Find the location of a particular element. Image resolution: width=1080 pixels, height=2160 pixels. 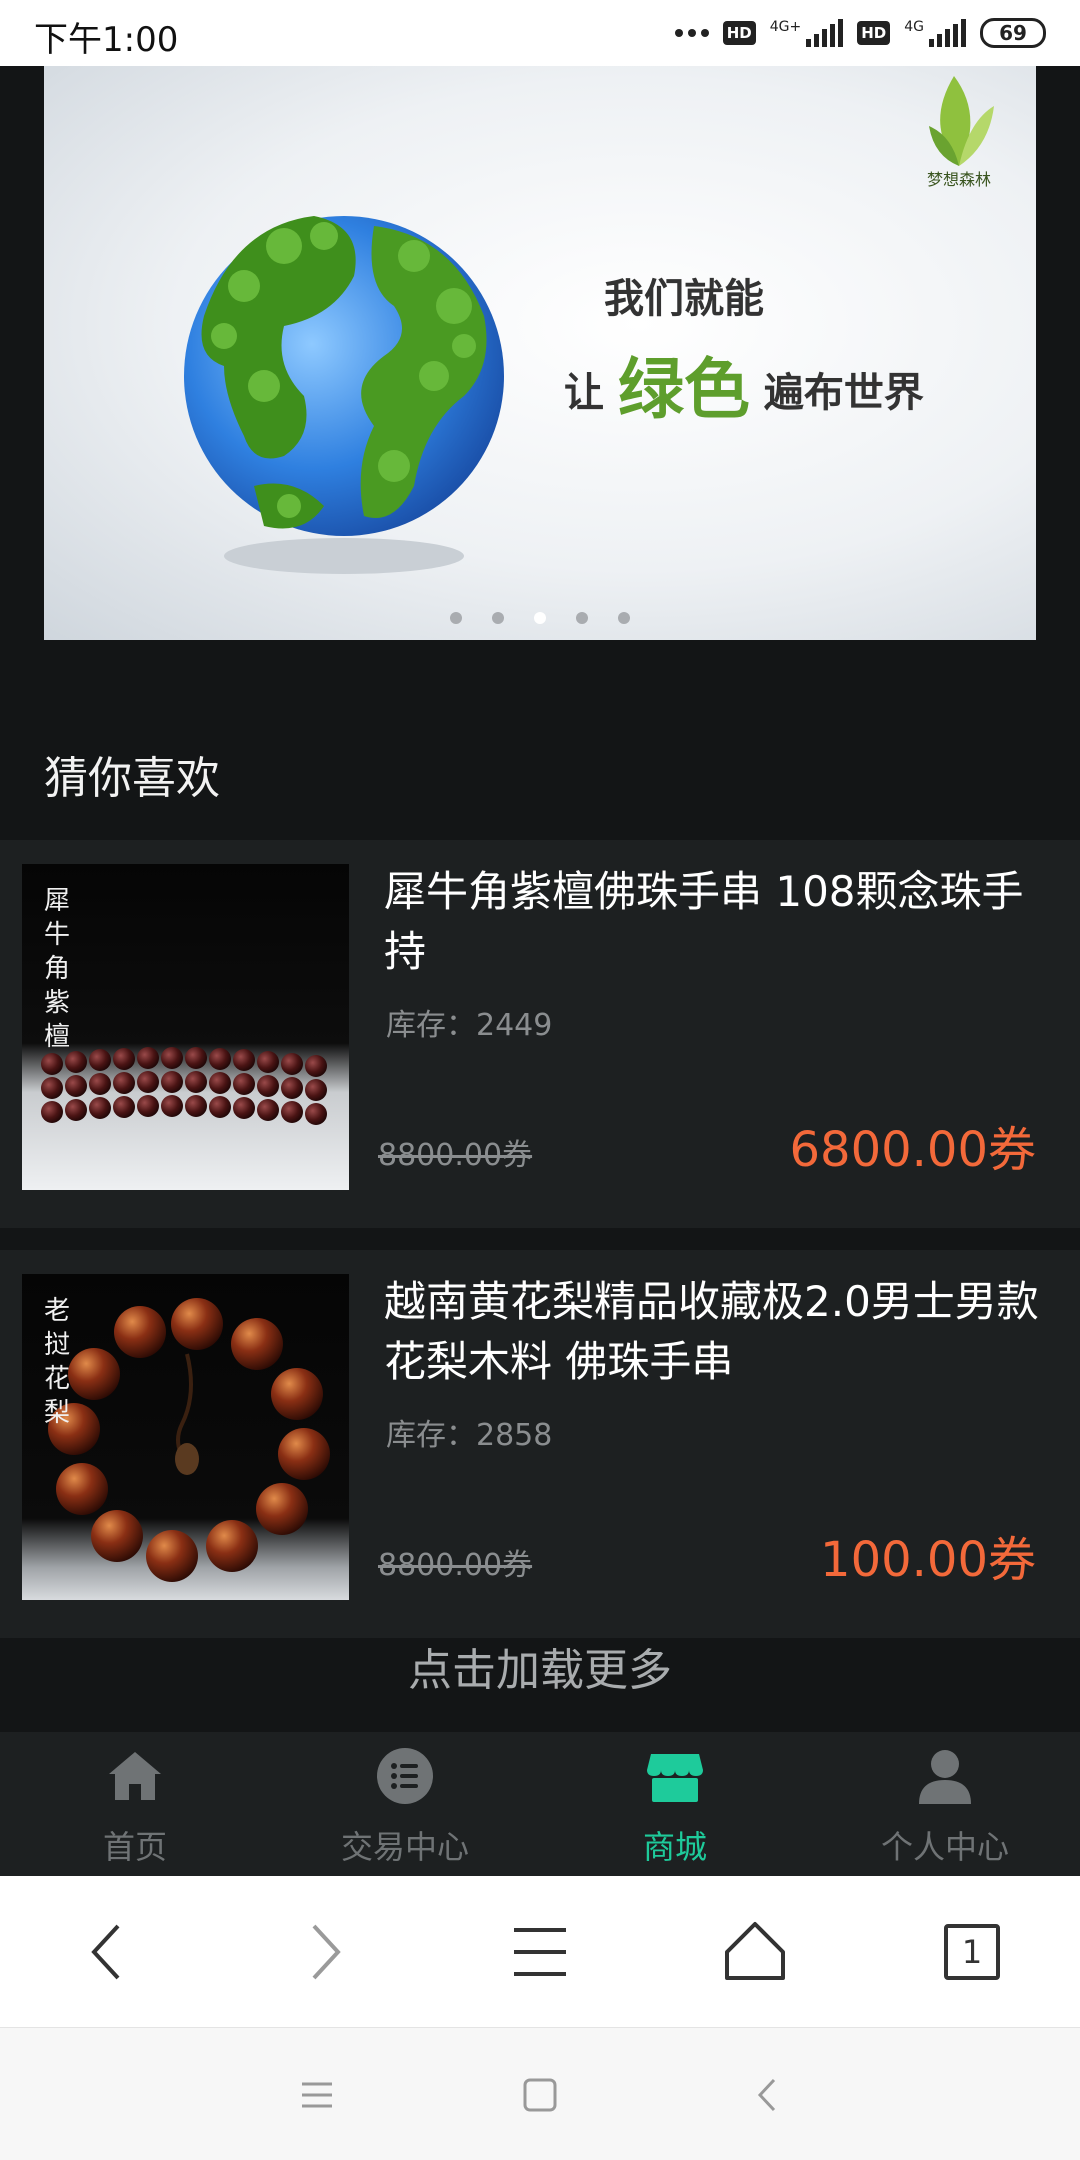

status-icons: HD 4G+ HD 4G 69 is located at coordinates (860, 33).